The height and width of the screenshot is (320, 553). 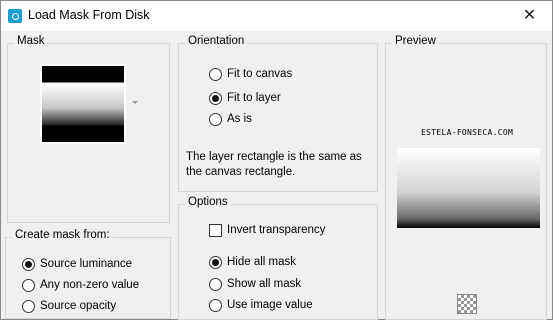 I want to click on radio-fit-to-layer: Fit to layer, so click(x=245, y=98).